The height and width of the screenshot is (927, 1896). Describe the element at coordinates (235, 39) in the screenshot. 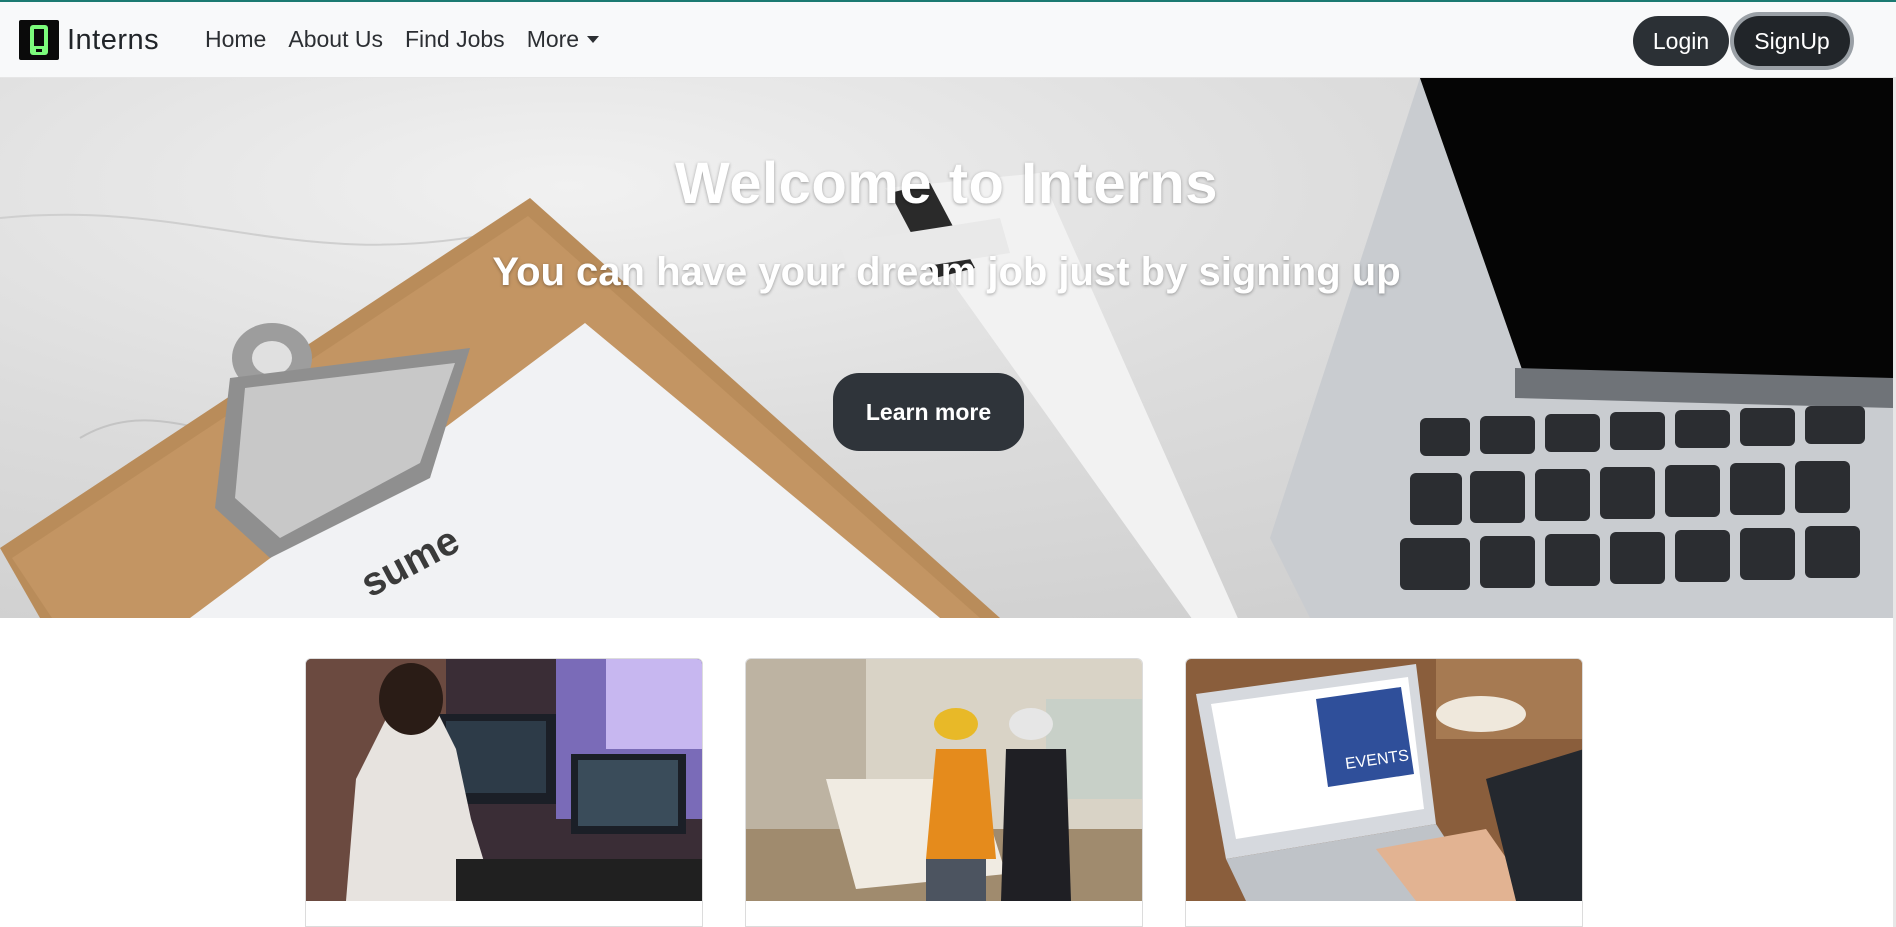

I see `nav-home: Home` at that location.